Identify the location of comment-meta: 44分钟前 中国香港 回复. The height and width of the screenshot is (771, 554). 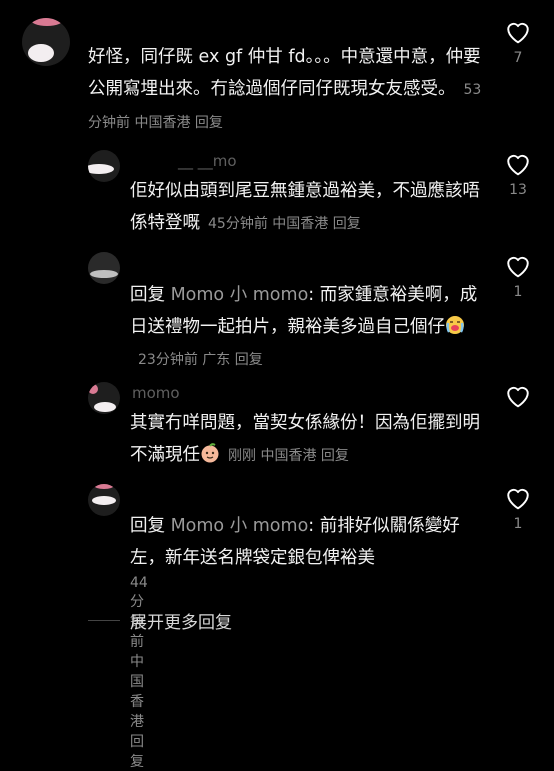
(139, 673).